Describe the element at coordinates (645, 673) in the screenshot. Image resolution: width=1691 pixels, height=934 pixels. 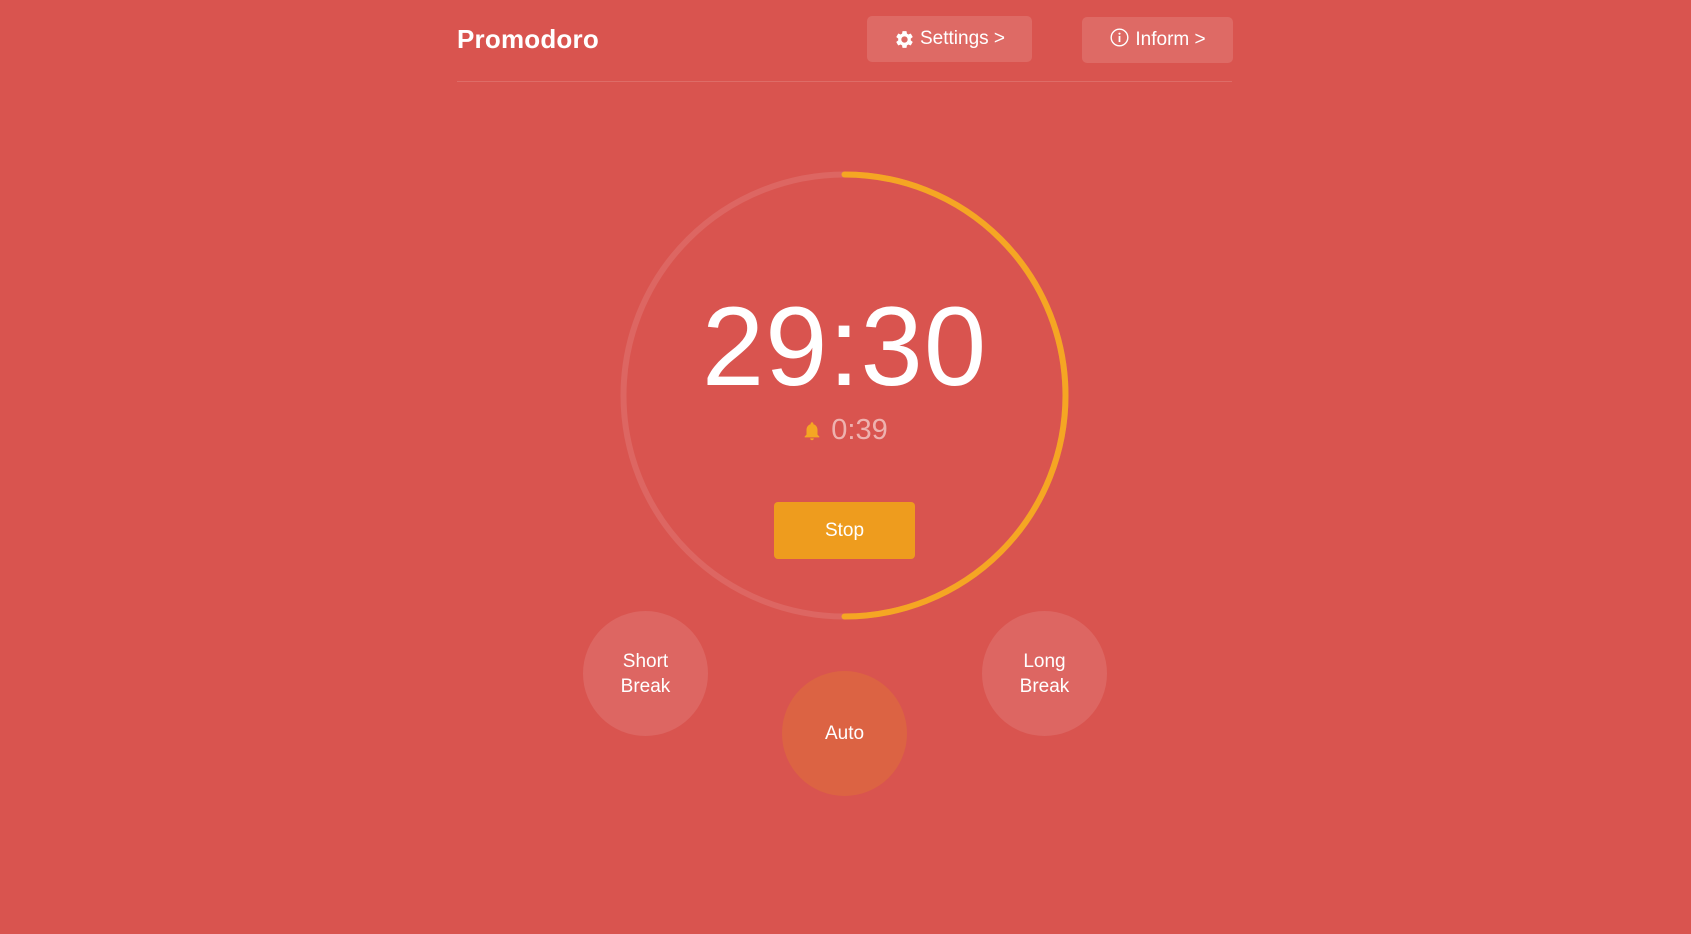
I see `short-break-button: Short Break` at that location.